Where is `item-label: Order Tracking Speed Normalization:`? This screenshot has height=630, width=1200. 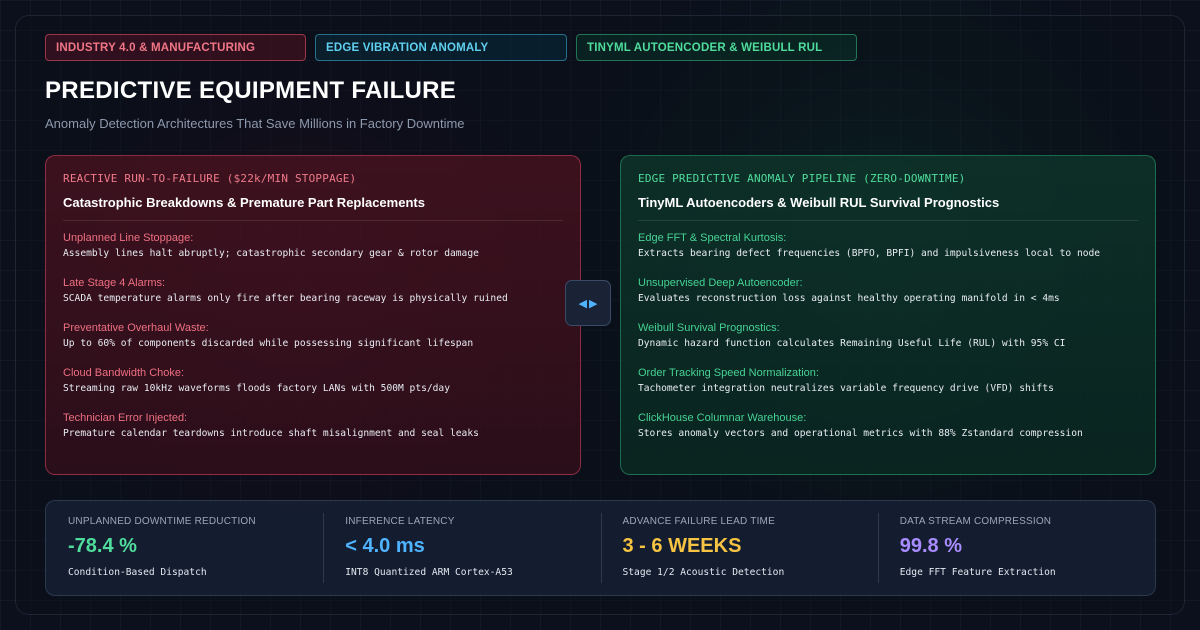 item-label: Order Tracking Speed Normalization: is located at coordinates (728, 373).